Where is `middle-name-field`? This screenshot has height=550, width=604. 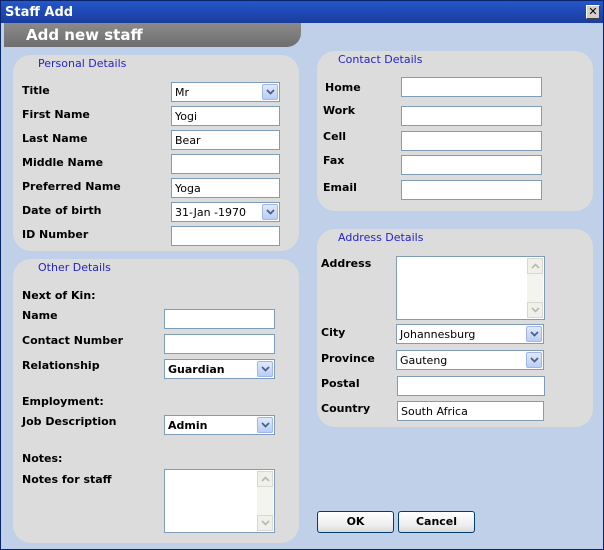
middle-name-field is located at coordinates (225, 164).